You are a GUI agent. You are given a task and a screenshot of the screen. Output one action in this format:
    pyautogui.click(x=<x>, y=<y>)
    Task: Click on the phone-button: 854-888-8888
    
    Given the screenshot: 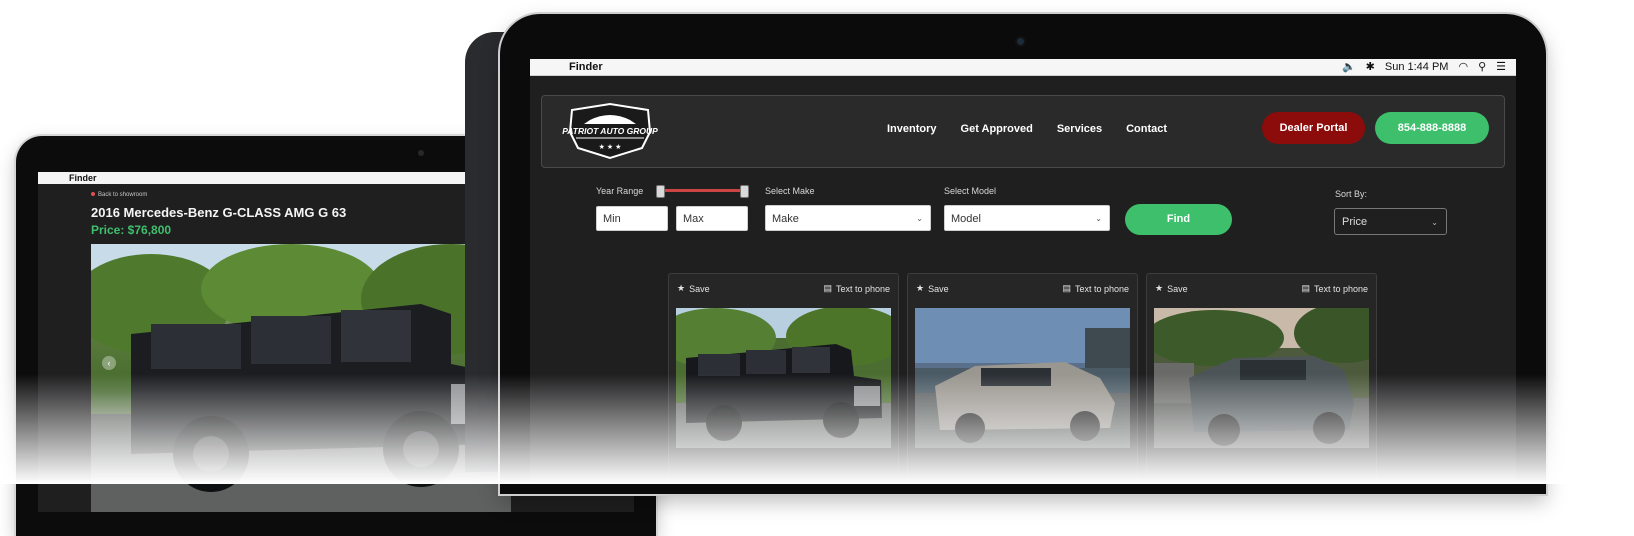 What is the action you would take?
    pyautogui.click(x=1432, y=128)
    